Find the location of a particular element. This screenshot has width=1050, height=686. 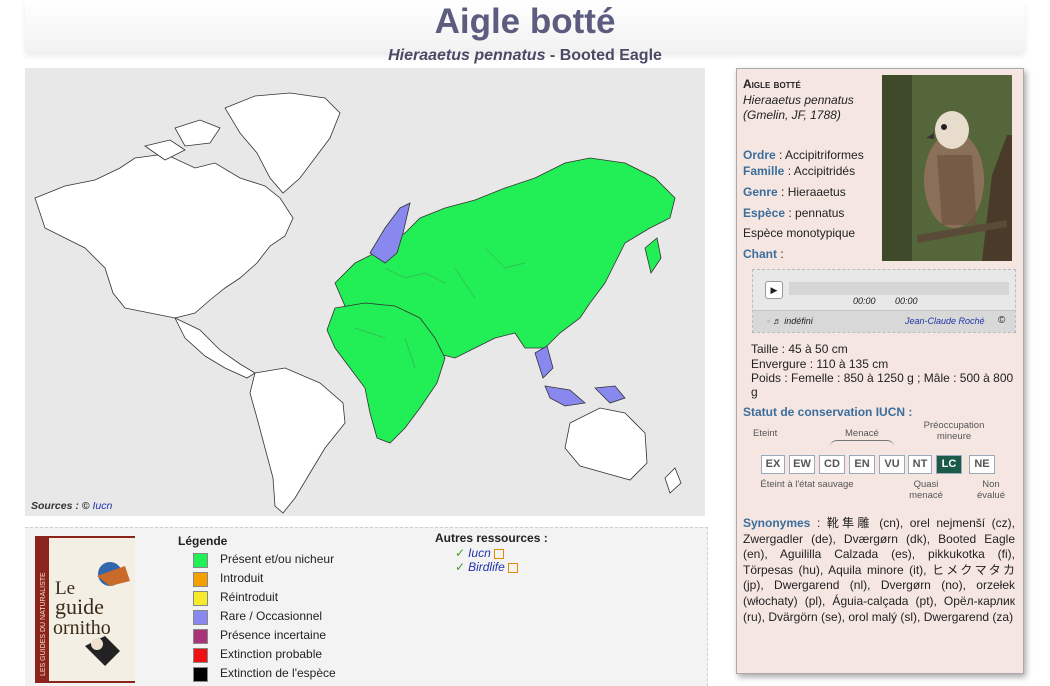

audio-track-name: ♬ indéfini is located at coordinates (792, 321).